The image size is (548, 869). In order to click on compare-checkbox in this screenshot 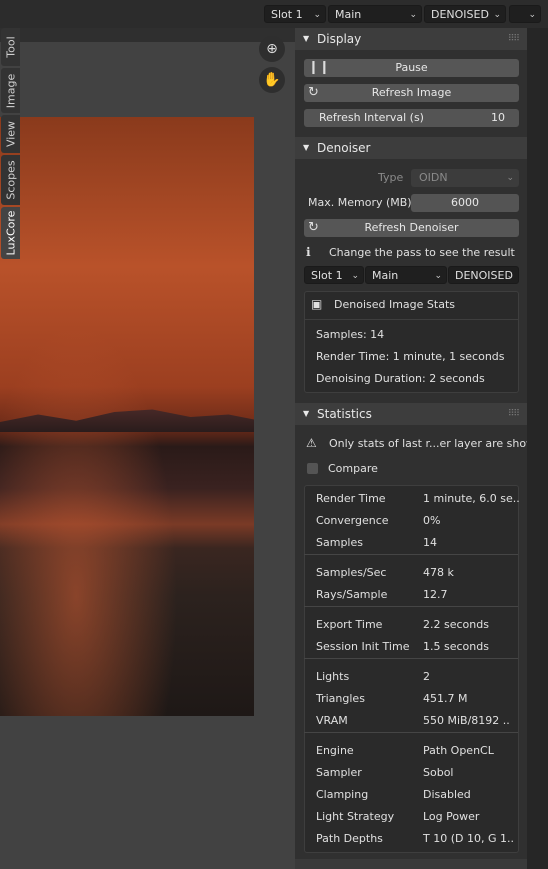, I will do `click(312, 468)`.